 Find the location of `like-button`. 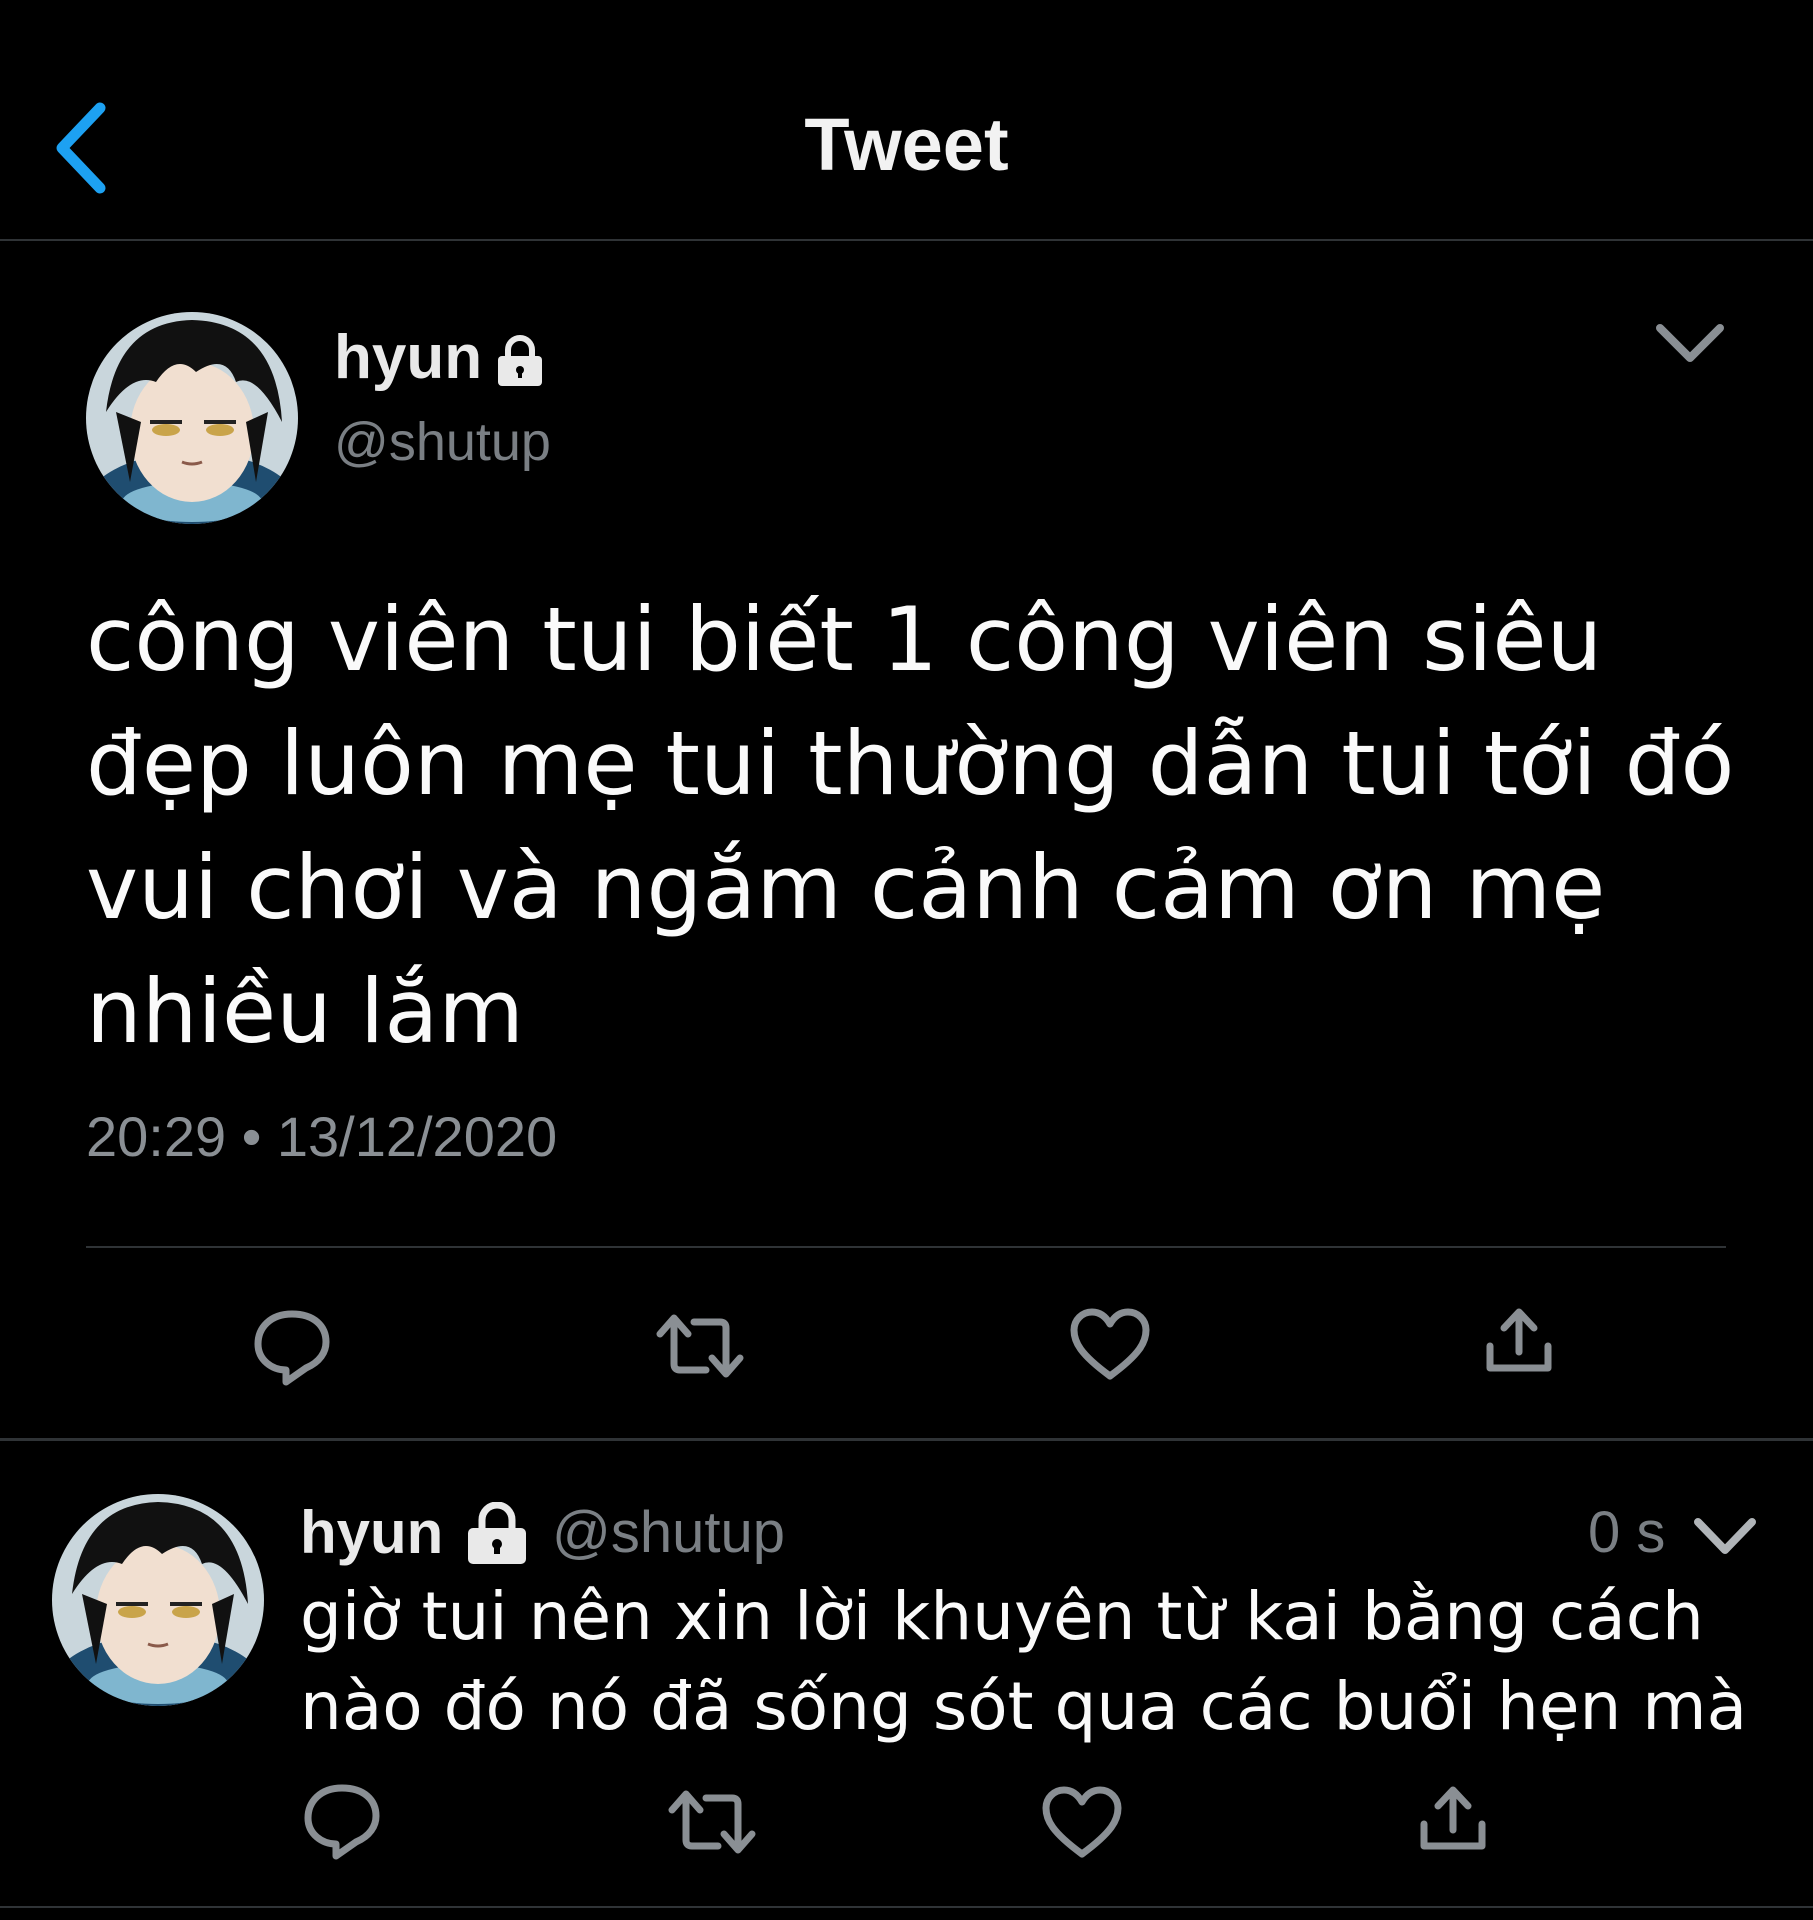

like-button is located at coordinates (1110, 1345).